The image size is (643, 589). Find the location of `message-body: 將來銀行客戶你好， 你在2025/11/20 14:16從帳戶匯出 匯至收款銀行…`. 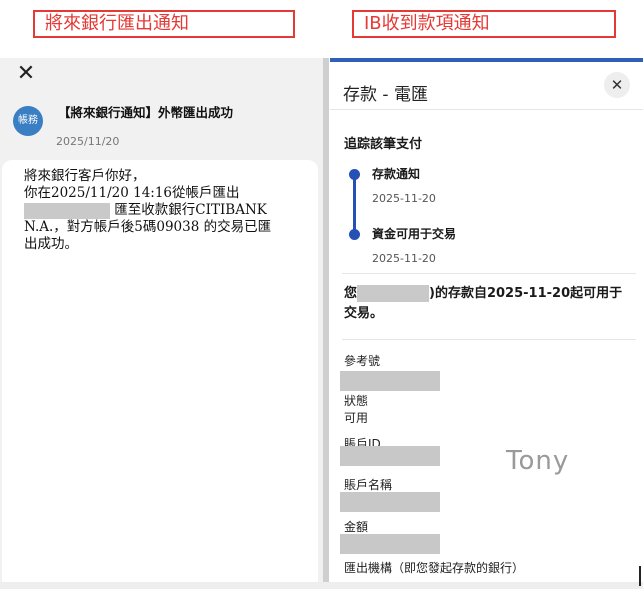

message-body: 將來銀行客戶你好， 你在2025/11/20 14:16從帳戶匯出 匯至收款銀行… is located at coordinates (169, 210).